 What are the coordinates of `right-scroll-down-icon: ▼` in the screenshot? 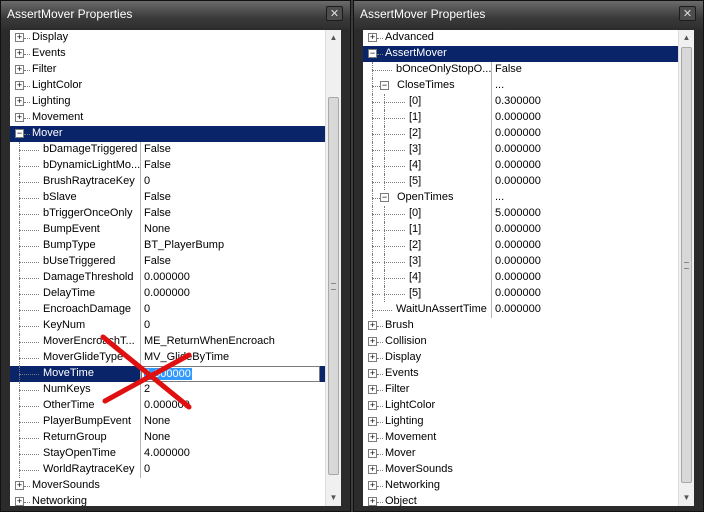 It's located at (686, 498).